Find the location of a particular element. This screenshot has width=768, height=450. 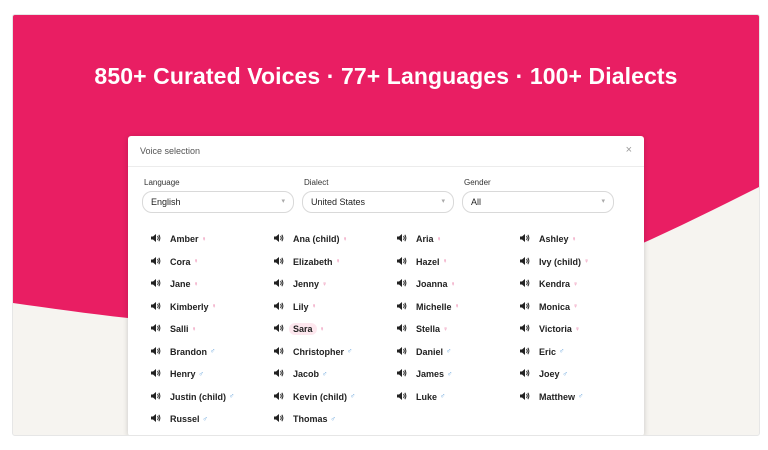

voice-item: Amber ♀ is located at coordinates (178, 239).